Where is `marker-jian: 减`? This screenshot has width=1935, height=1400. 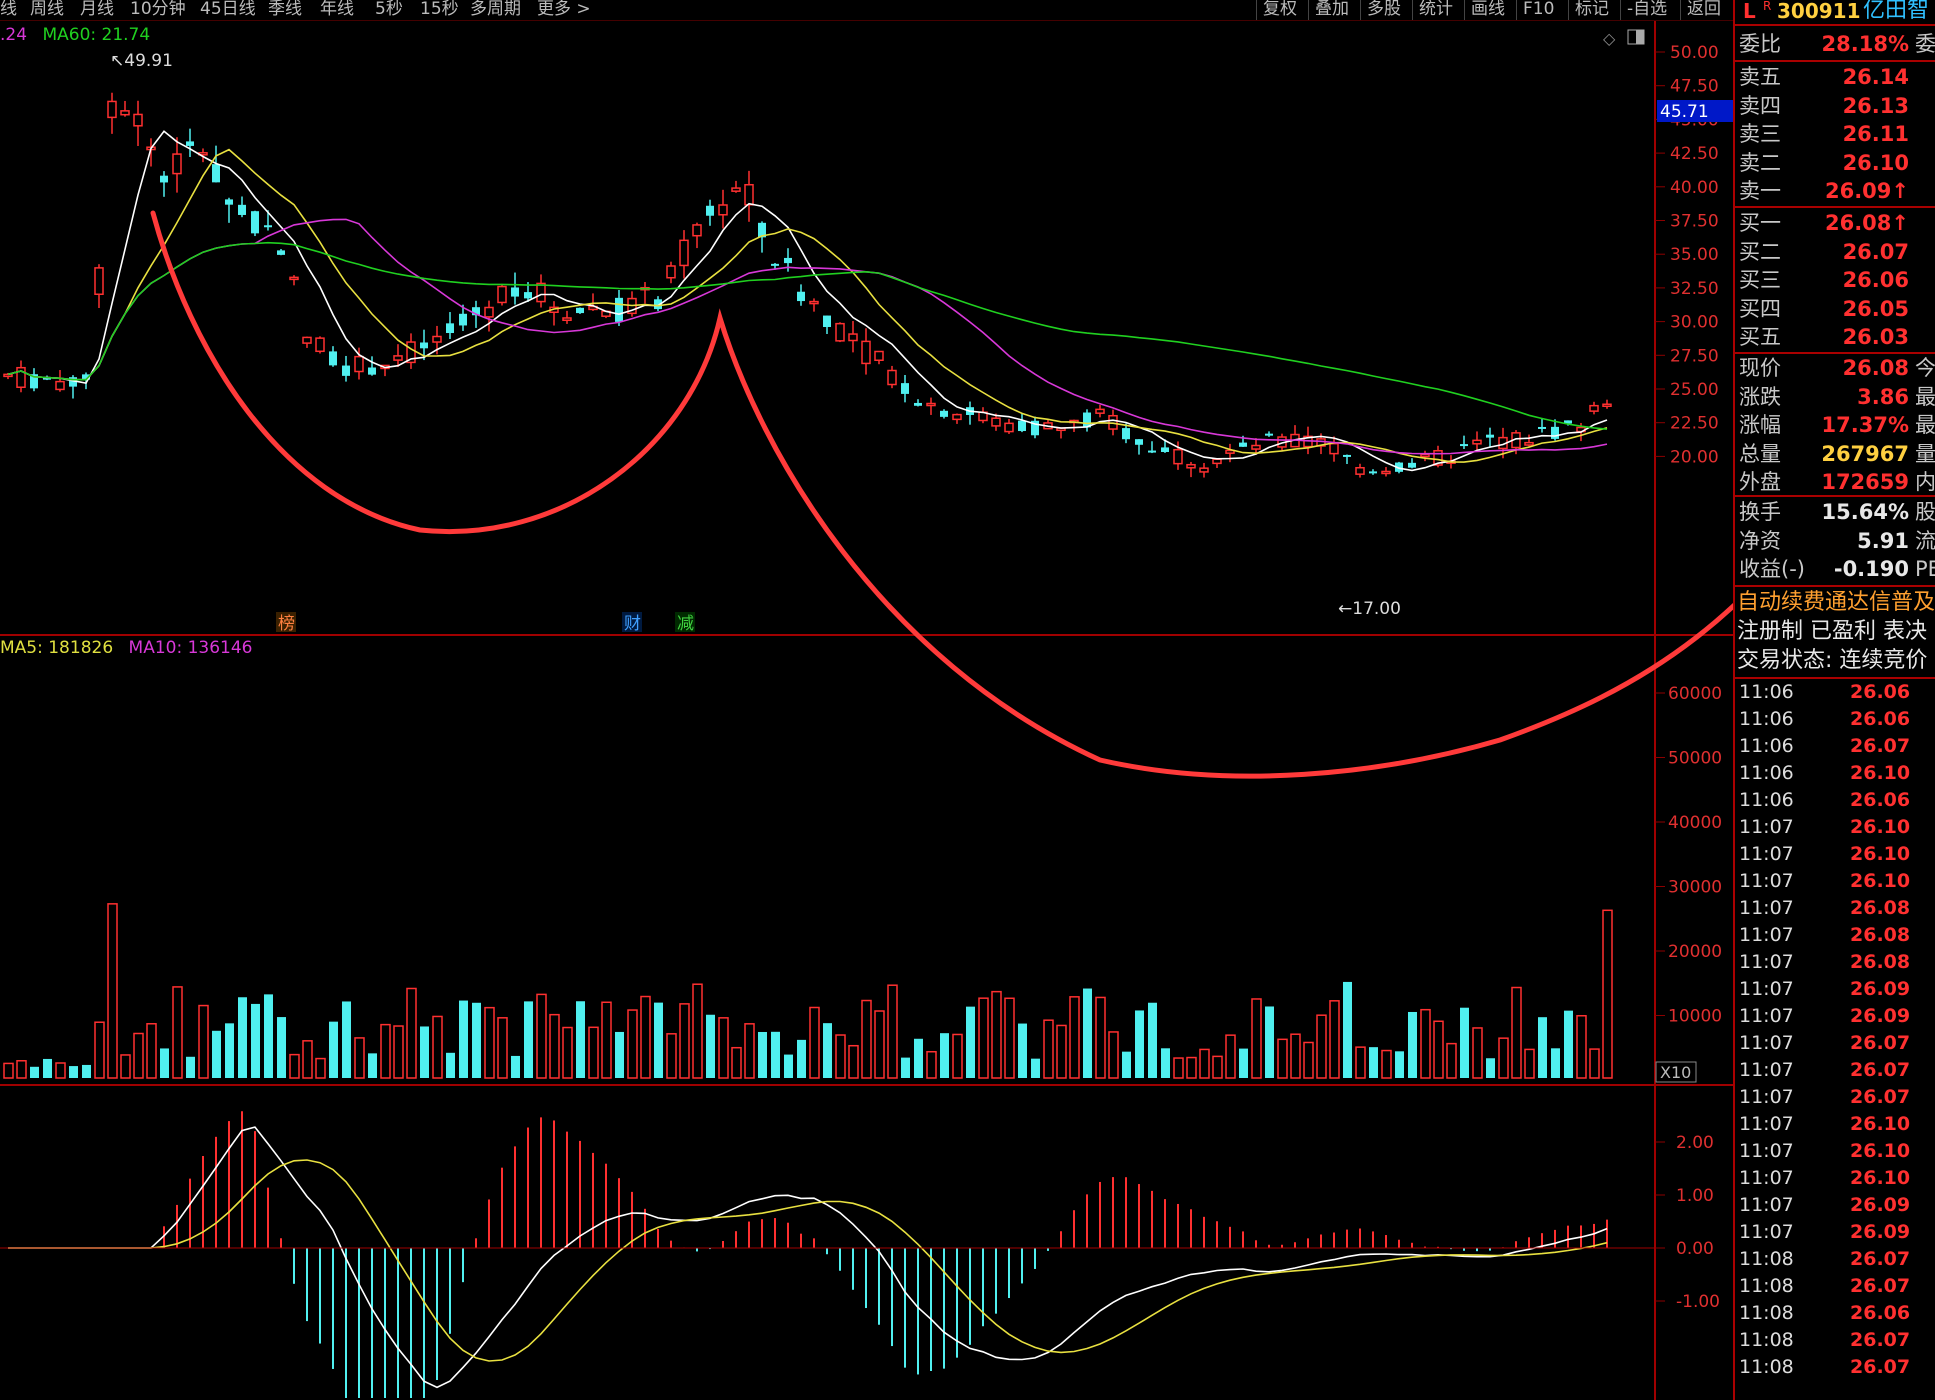 marker-jian: 减 is located at coordinates (685, 624).